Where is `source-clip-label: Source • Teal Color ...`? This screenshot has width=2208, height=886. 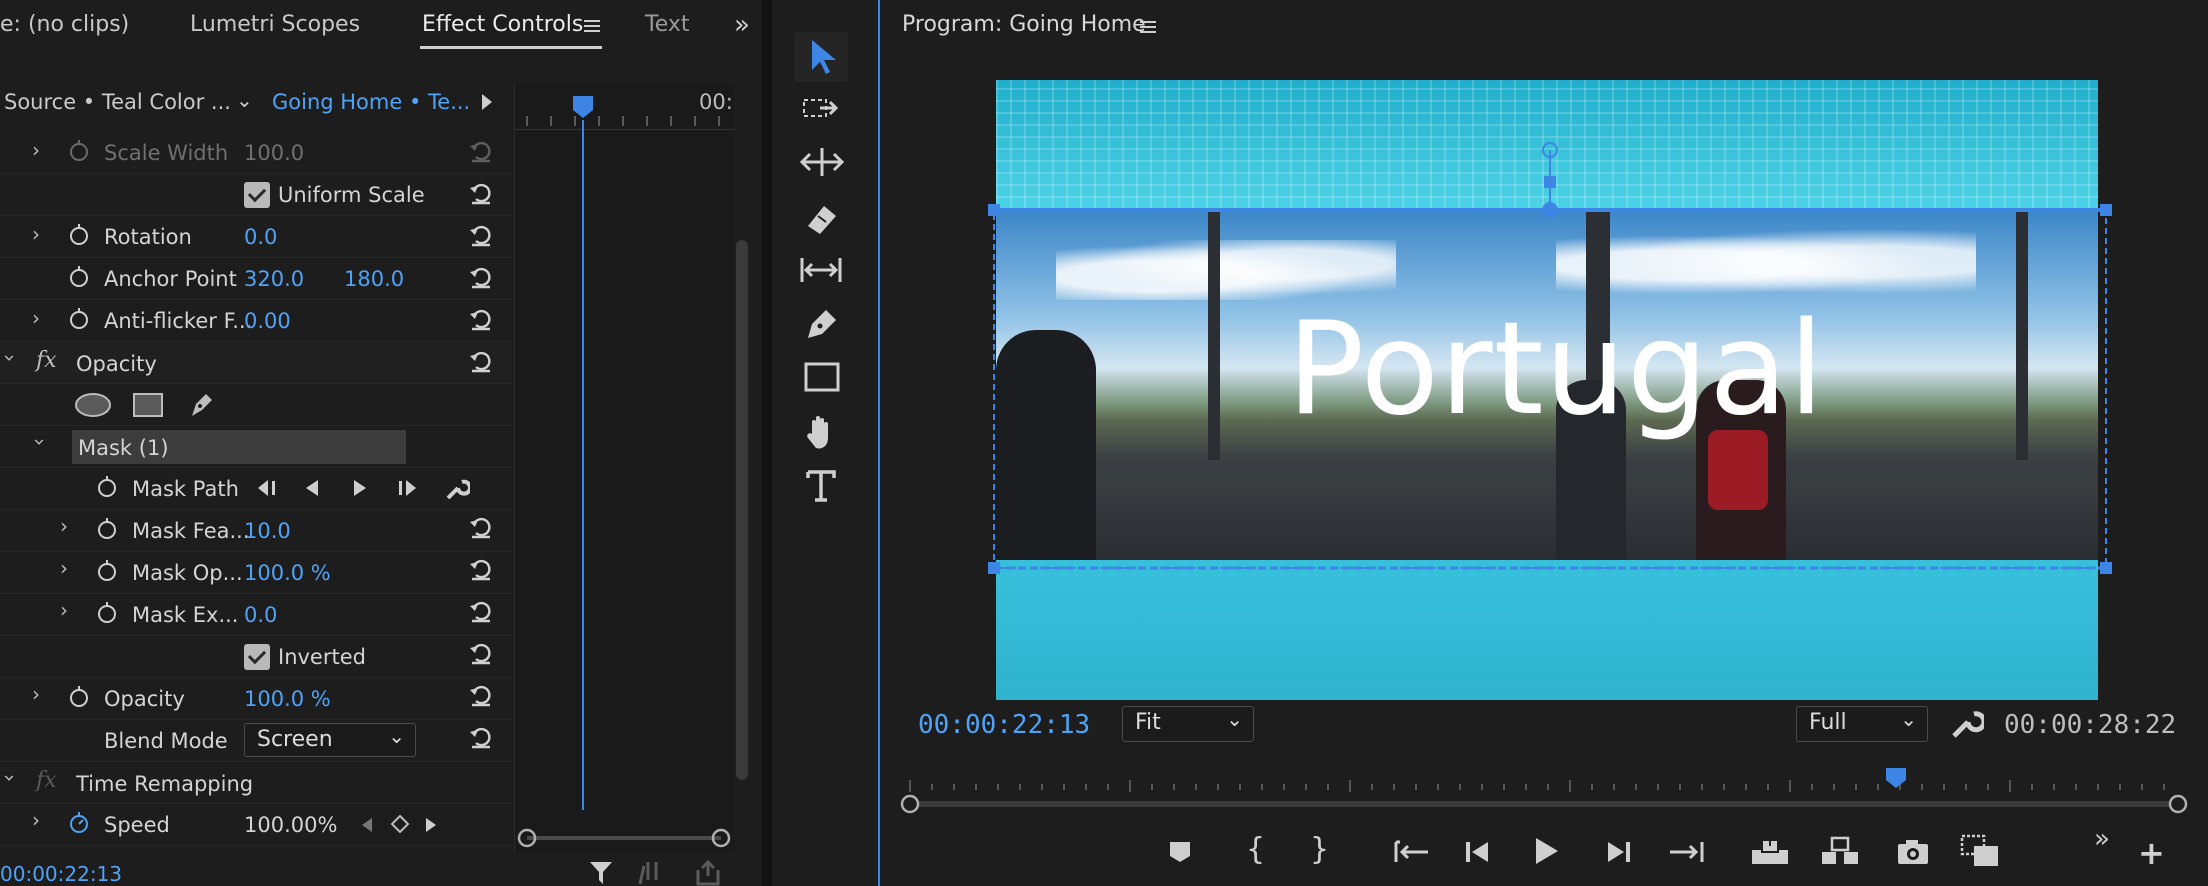 source-clip-label: Source • Teal Color ... is located at coordinates (117, 102).